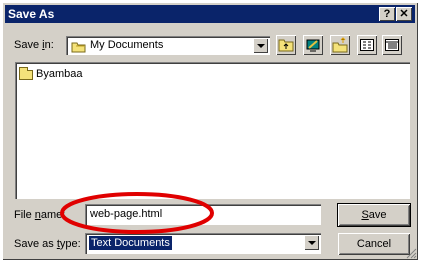 The image size is (422, 263). I want to click on list-icon, so click(367, 45).